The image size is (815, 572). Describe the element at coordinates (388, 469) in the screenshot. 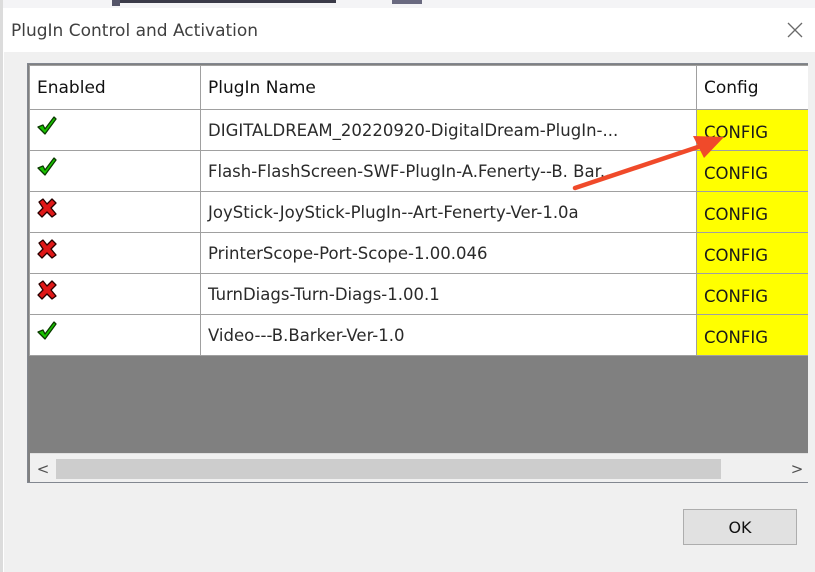

I see `scroll-thumb` at that location.